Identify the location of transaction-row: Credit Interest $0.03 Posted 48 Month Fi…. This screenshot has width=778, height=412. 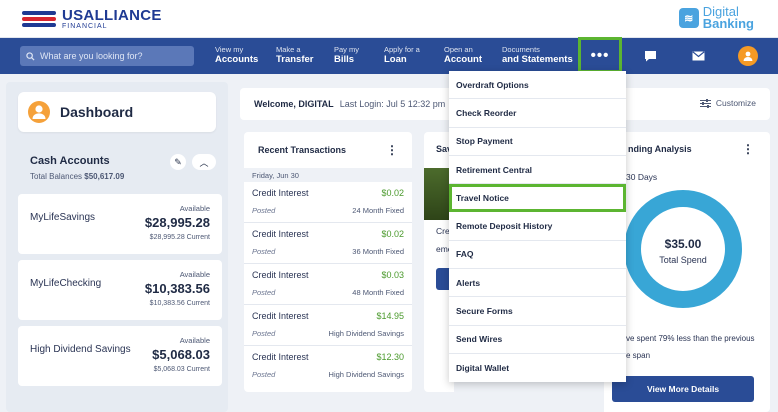
(328, 284).